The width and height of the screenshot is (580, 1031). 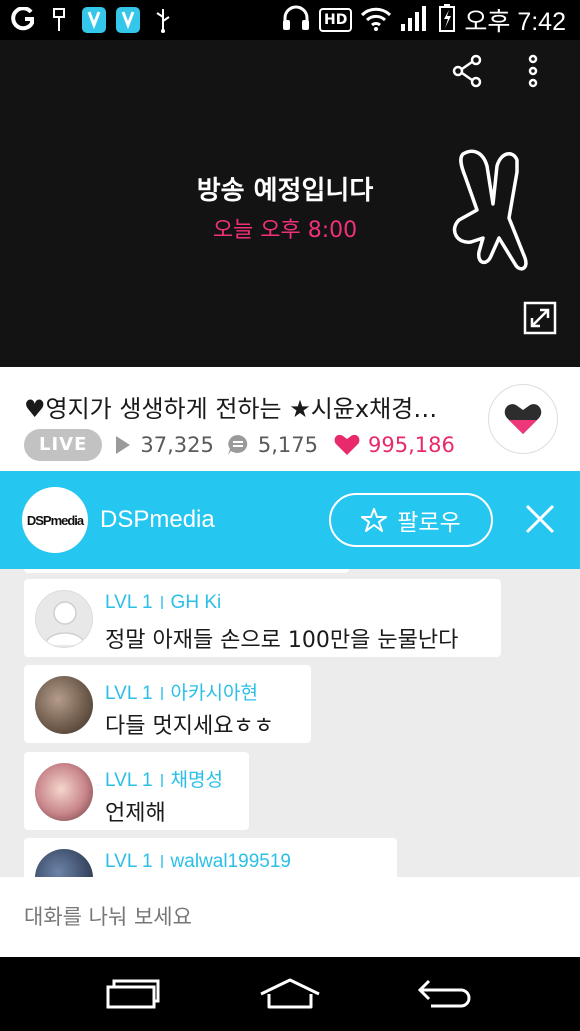 I want to click on username: GH Ki, so click(x=196, y=602).